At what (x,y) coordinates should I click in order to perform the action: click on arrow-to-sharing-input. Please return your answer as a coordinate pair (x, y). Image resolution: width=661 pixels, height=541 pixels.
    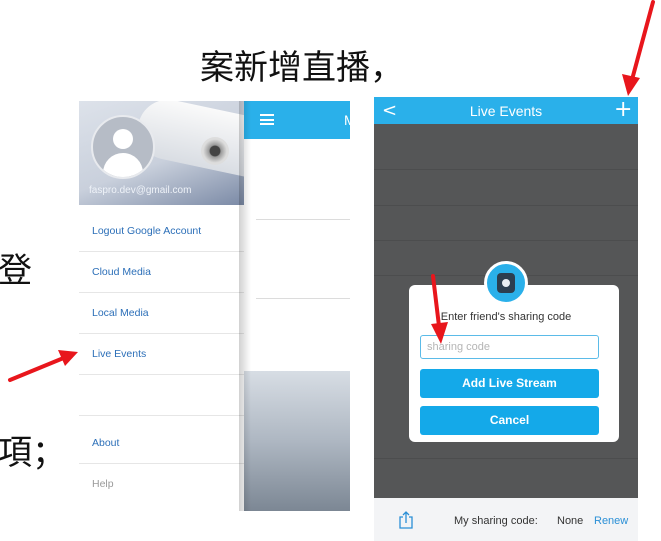
    Looking at the image, I should click on (439, 309).